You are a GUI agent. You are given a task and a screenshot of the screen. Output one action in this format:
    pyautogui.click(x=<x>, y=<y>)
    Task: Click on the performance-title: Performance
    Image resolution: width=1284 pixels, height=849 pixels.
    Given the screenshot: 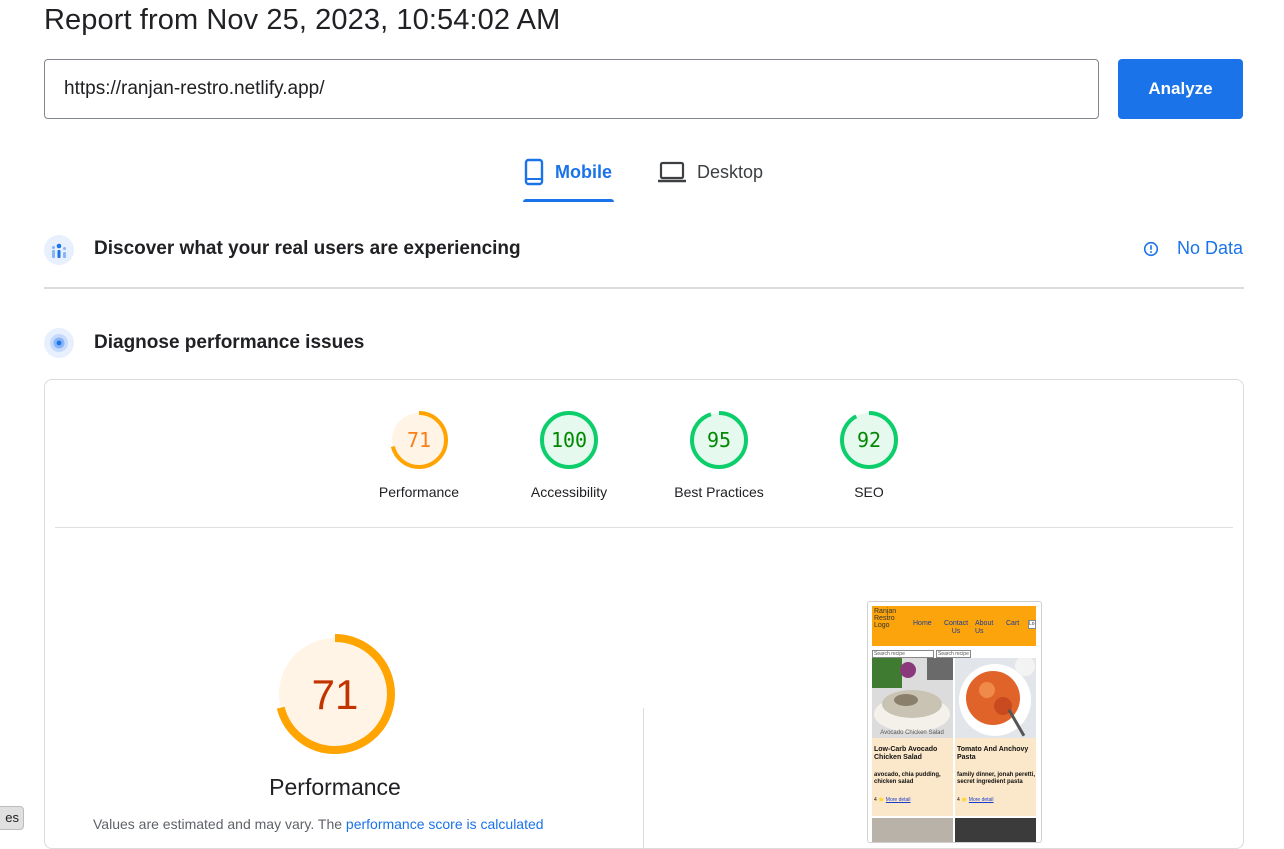 What is the action you would take?
    pyautogui.click(x=335, y=787)
    